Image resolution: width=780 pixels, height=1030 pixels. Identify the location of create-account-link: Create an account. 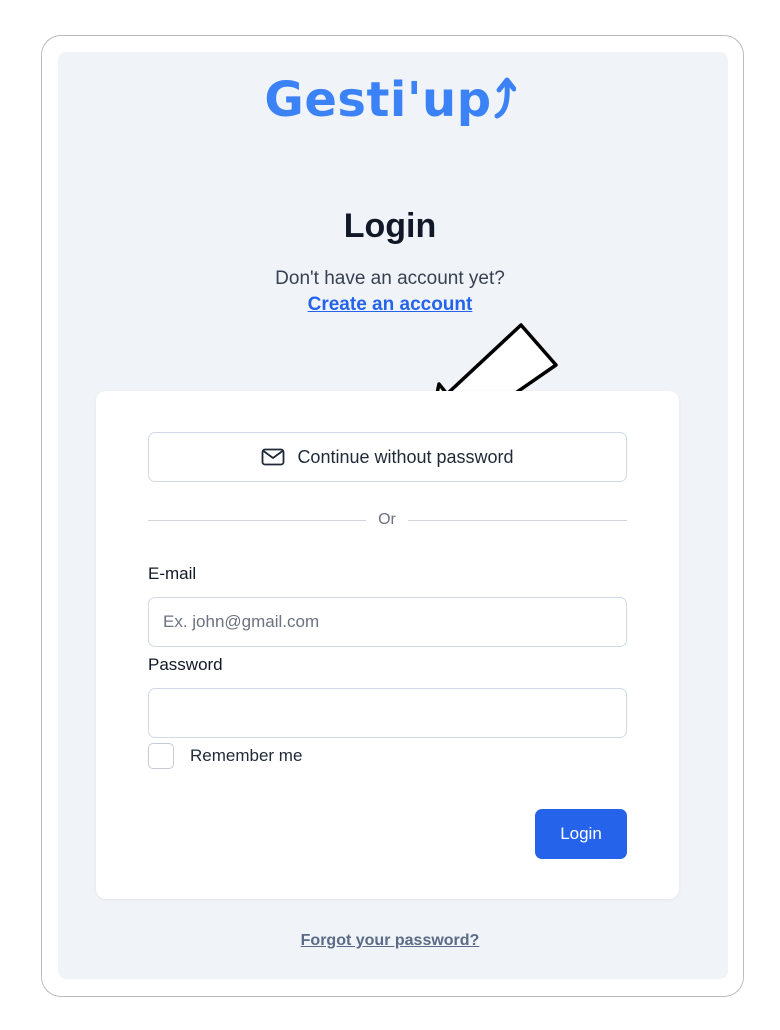
(390, 305).